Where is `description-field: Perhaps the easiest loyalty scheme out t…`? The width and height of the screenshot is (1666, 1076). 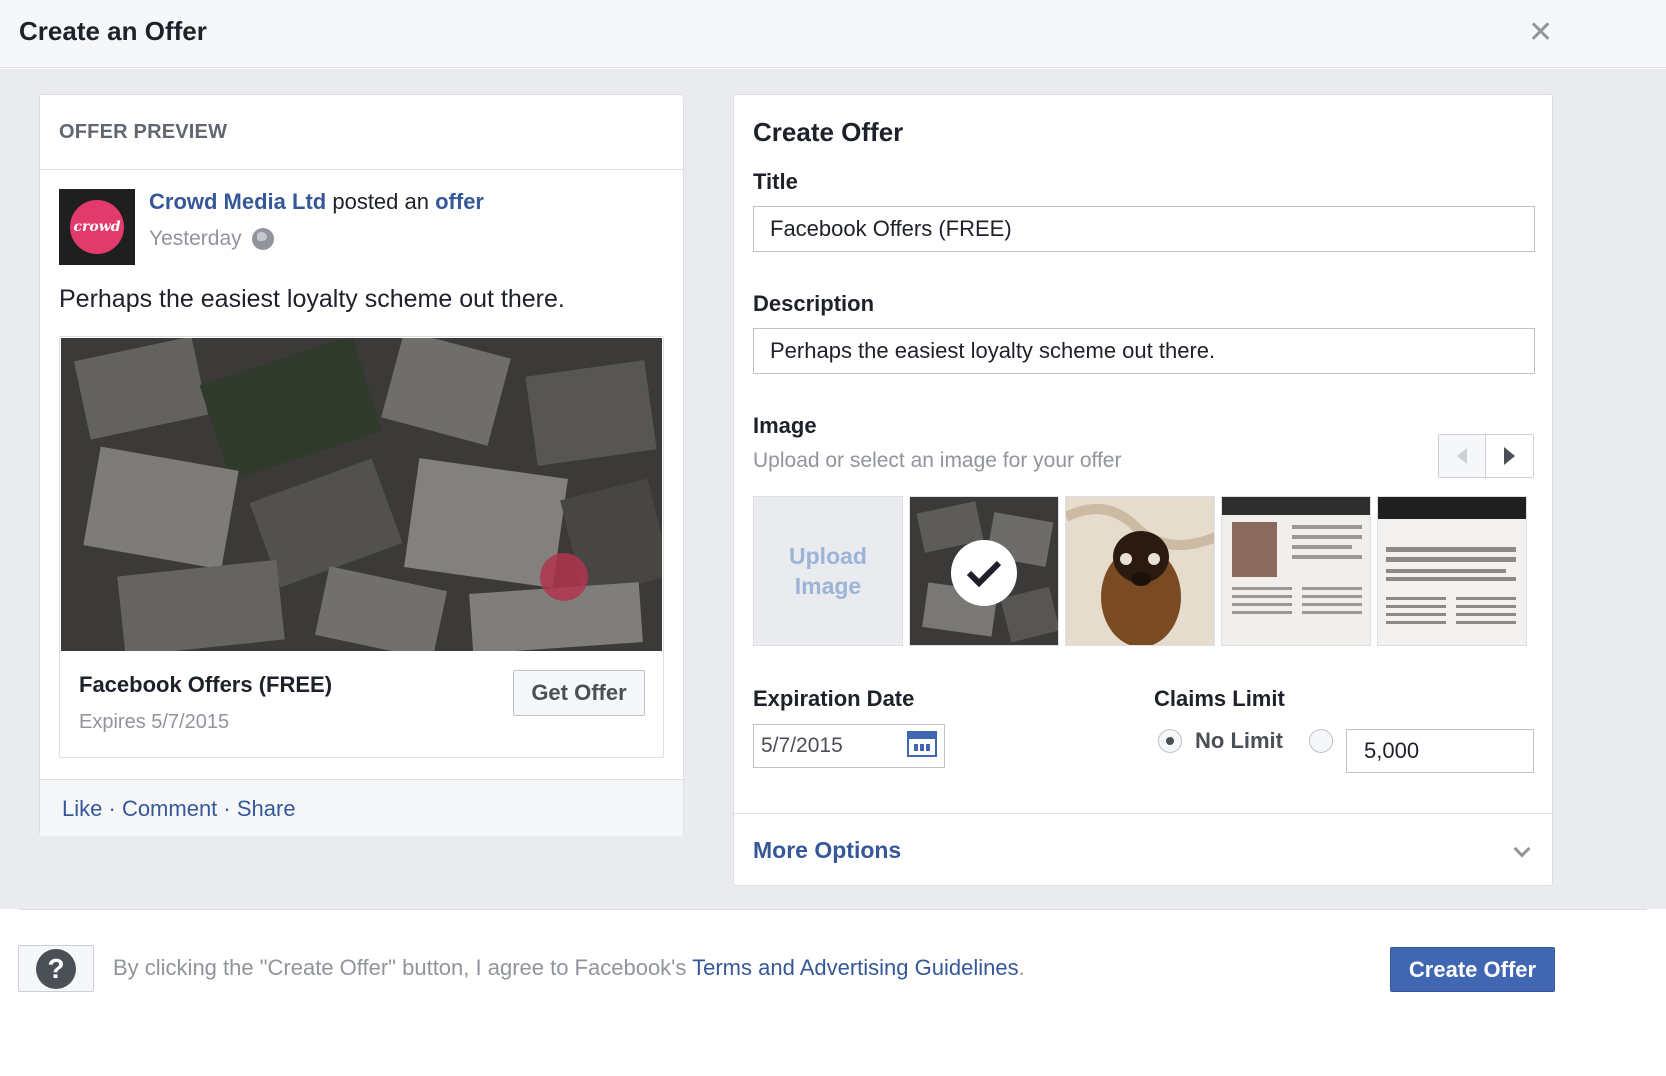 description-field: Perhaps the easiest loyalty scheme out t… is located at coordinates (1144, 351).